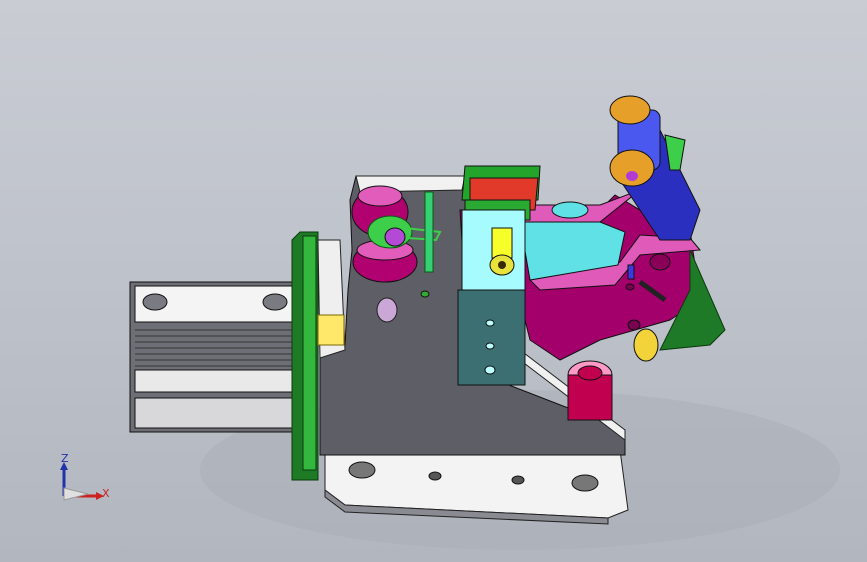 This screenshot has height=562, width=867. I want to click on x-axis-label: X, so click(106, 493).